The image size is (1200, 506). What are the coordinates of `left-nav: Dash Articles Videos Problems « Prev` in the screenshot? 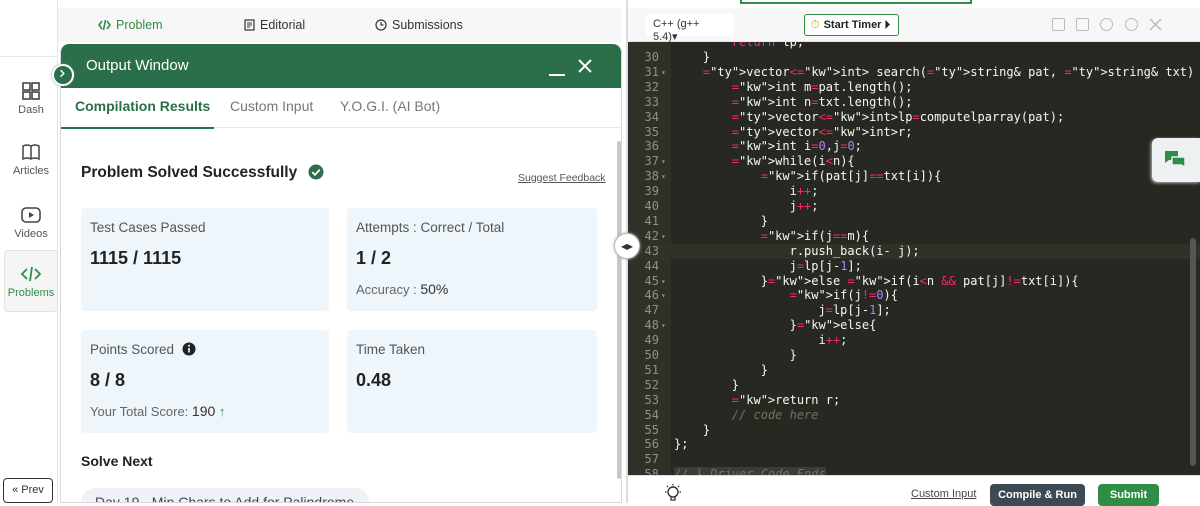 It's located at (29, 251).